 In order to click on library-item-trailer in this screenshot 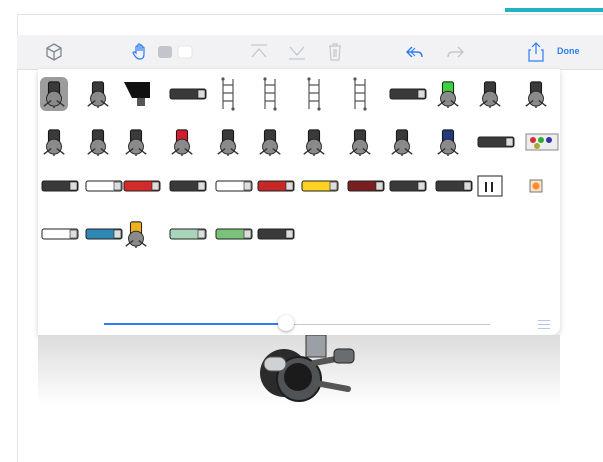, I will do `click(234, 186)`.